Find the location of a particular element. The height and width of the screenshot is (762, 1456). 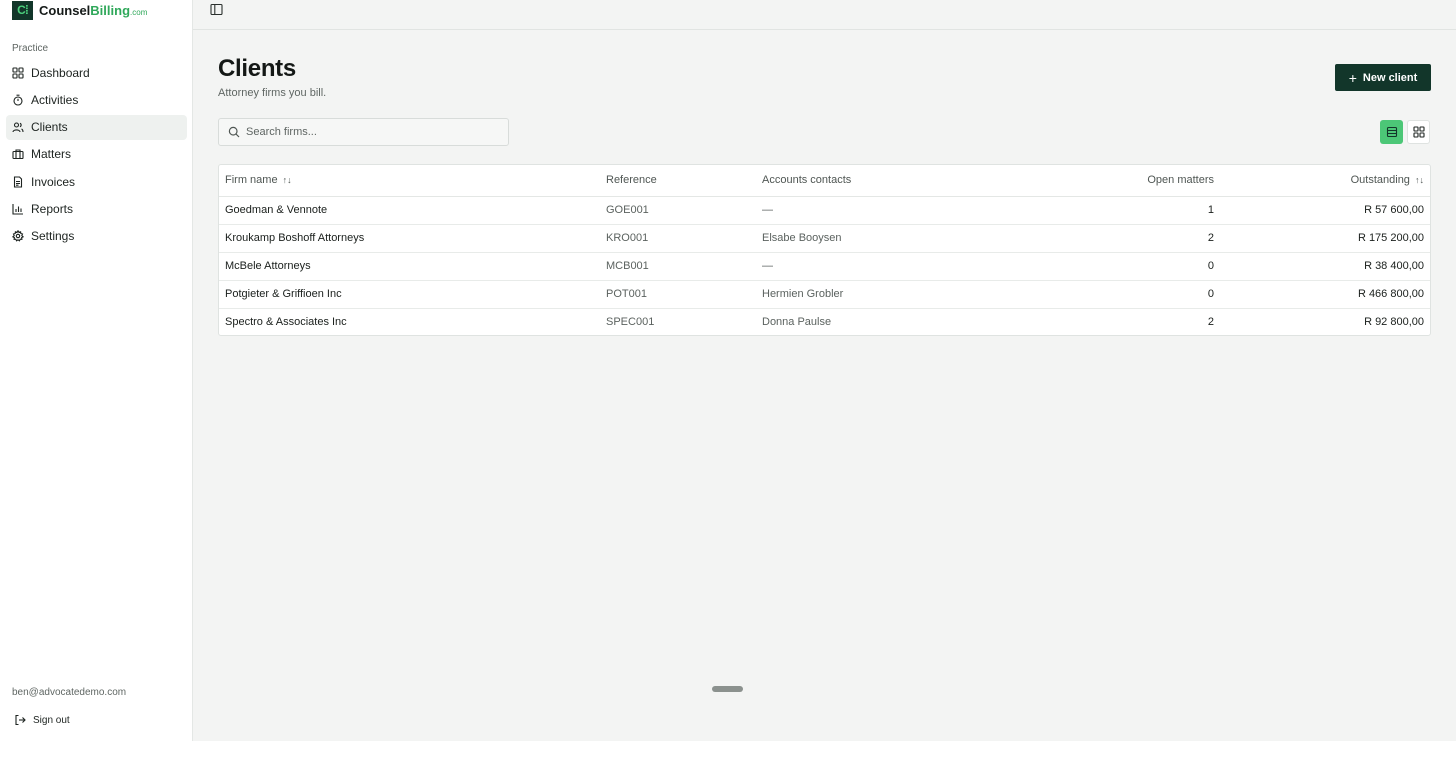

sidebar-item-label: Activities is located at coordinates (55, 99).